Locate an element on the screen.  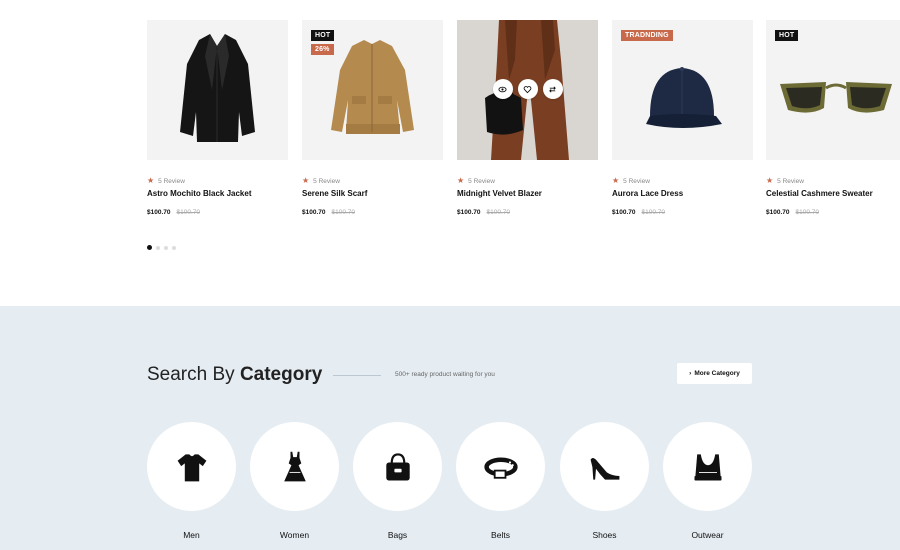
product-name: Astro Mochito Black Jacket is located at coordinates (217, 193).